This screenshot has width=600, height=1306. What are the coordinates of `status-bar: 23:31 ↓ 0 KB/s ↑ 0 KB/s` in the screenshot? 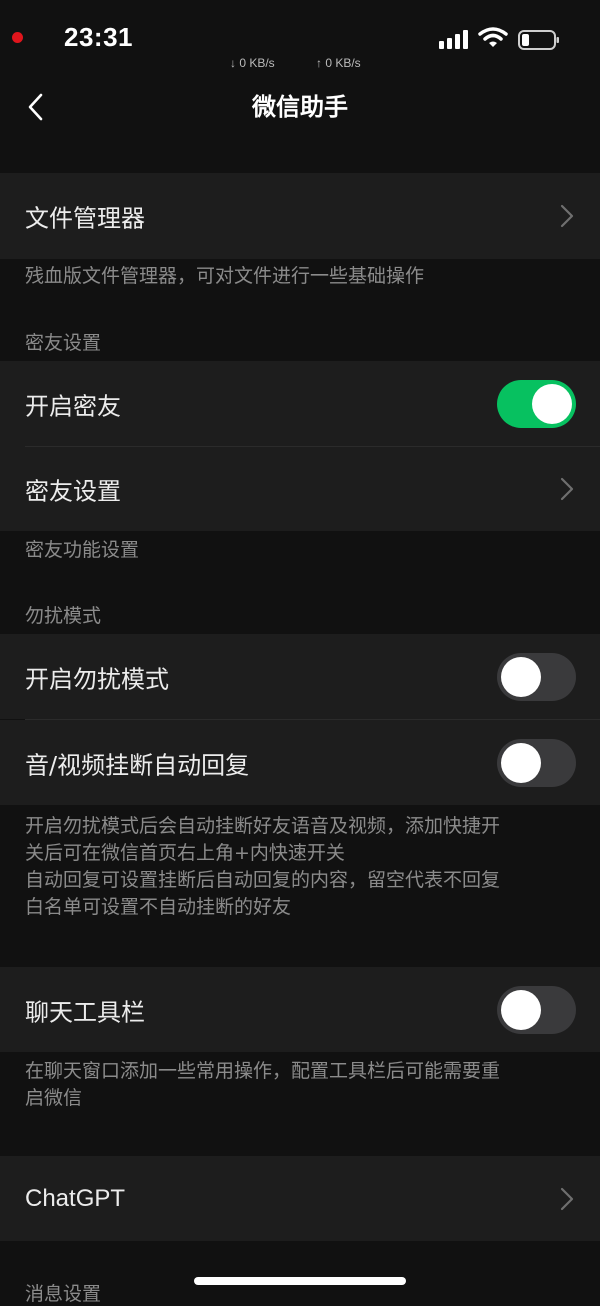 It's located at (300, 40).